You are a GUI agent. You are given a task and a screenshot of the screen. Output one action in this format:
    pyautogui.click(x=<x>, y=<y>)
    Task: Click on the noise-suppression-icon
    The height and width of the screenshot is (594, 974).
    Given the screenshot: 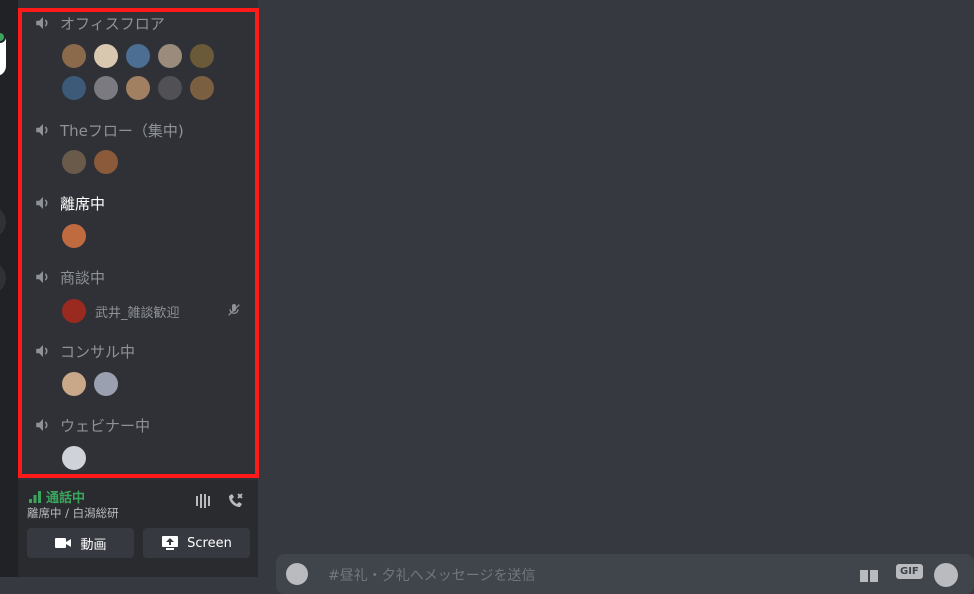 What is the action you would take?
    pyautogui.click(x=203, y=501)
    